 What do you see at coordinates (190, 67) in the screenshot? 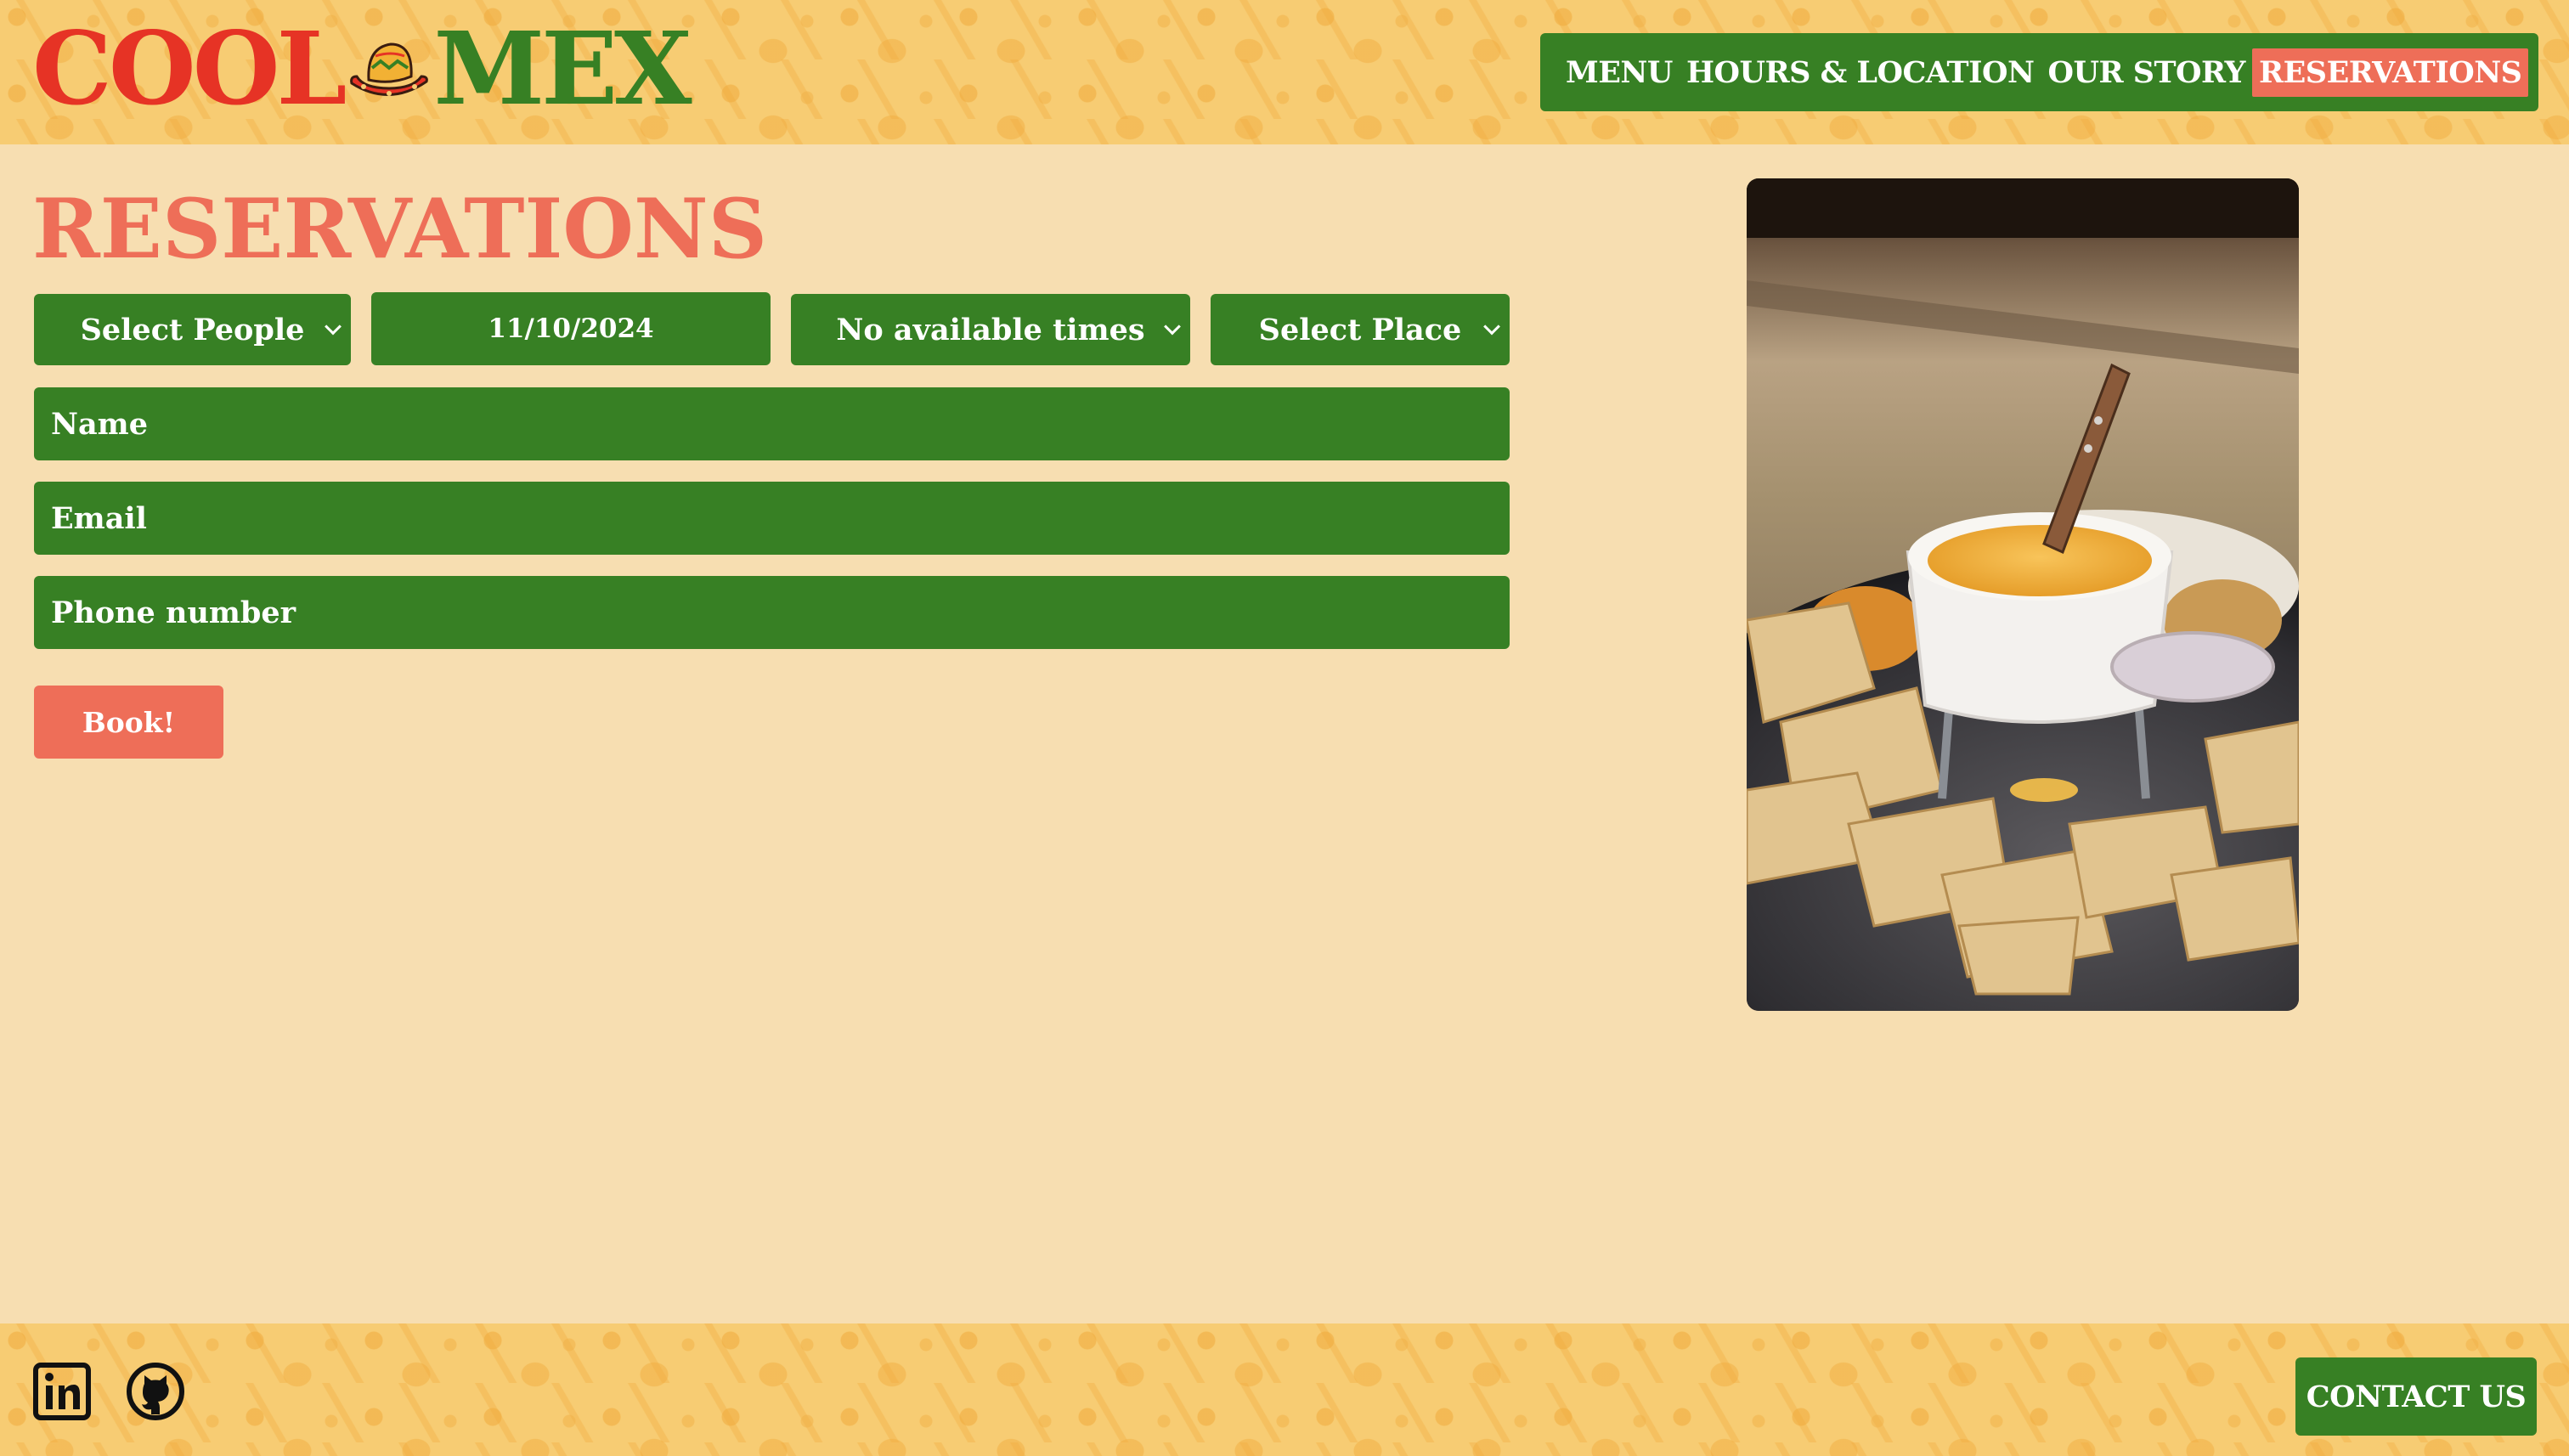
I see `brand-logo-cool: COOL` at bounding box center [190, 67].